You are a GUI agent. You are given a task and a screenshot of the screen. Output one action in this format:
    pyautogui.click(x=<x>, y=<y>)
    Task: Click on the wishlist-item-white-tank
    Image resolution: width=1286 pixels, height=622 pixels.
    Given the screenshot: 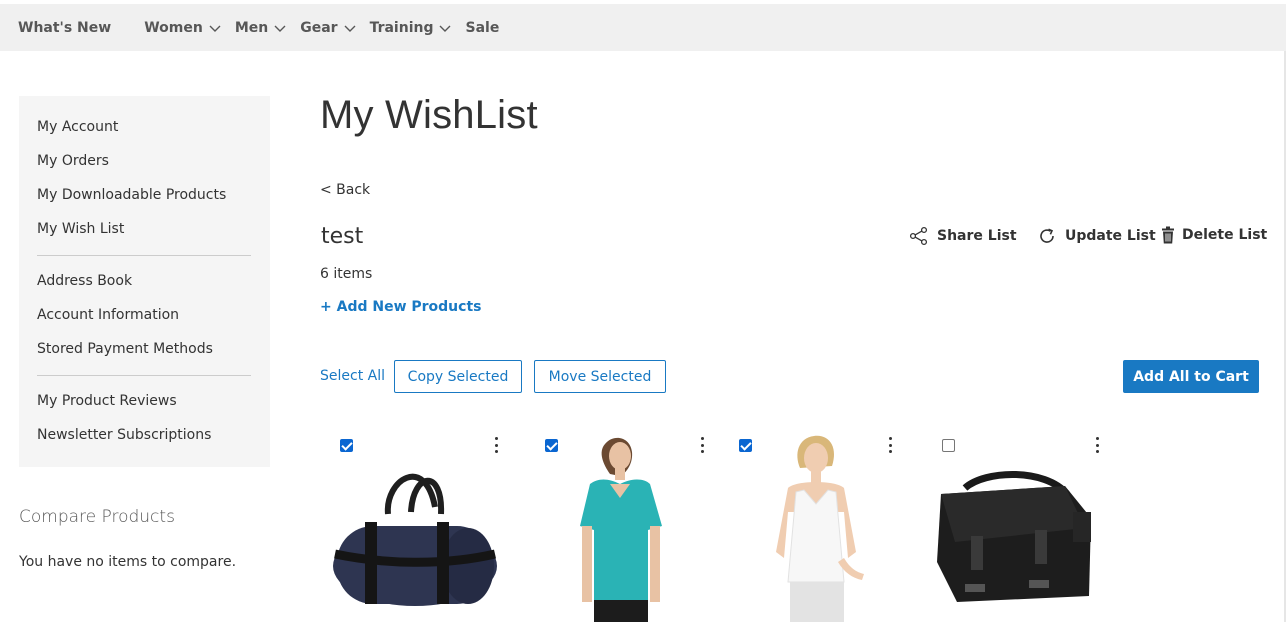 What is the action you would take?
    pyautogui.click(x=827, y=527)
    